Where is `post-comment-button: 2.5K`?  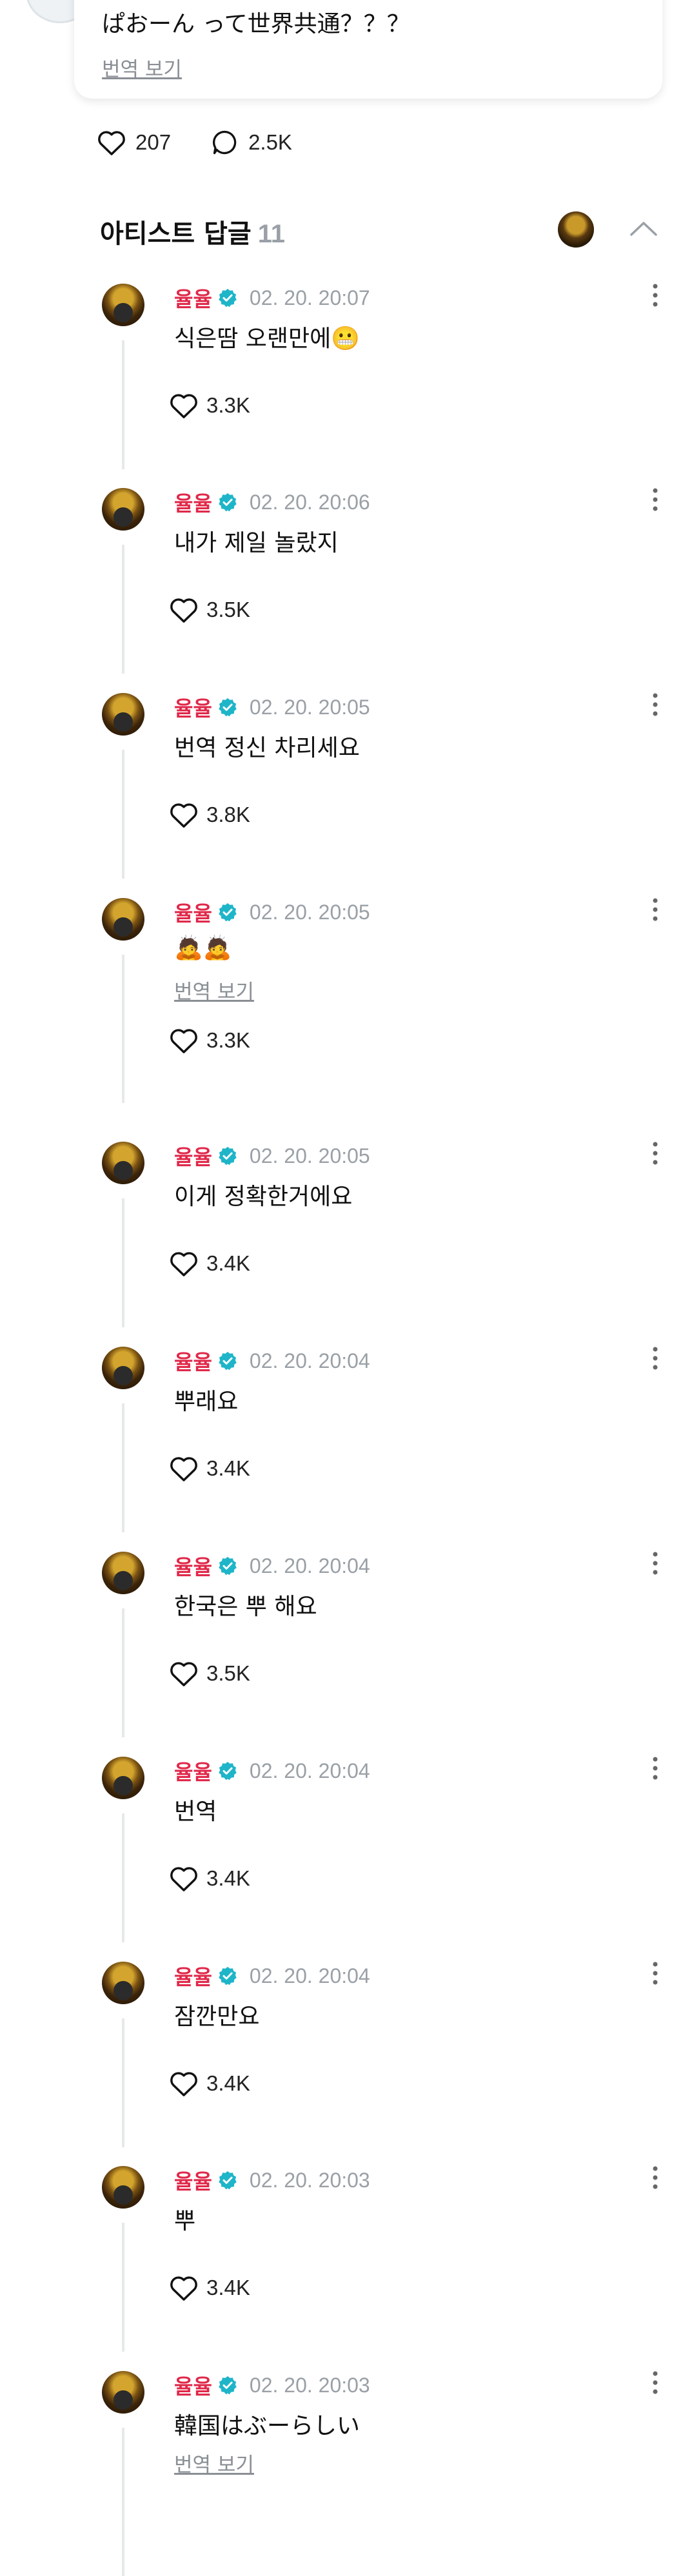
post-comment-button: 2.5K is located at coordinates (252, 142).